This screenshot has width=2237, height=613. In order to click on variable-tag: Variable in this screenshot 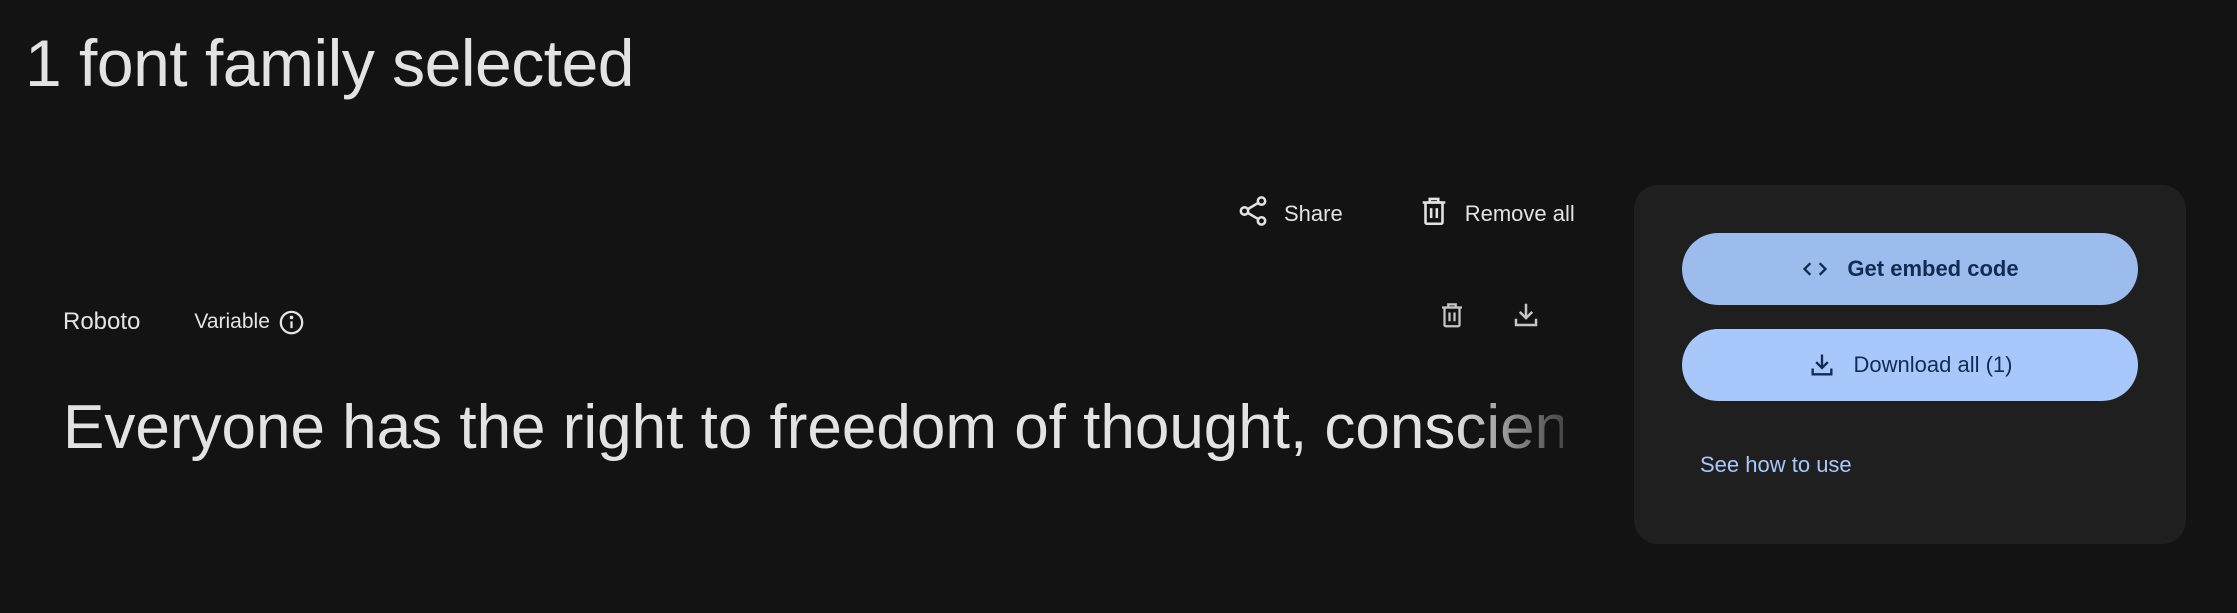, I will do `click(249, 322)`.